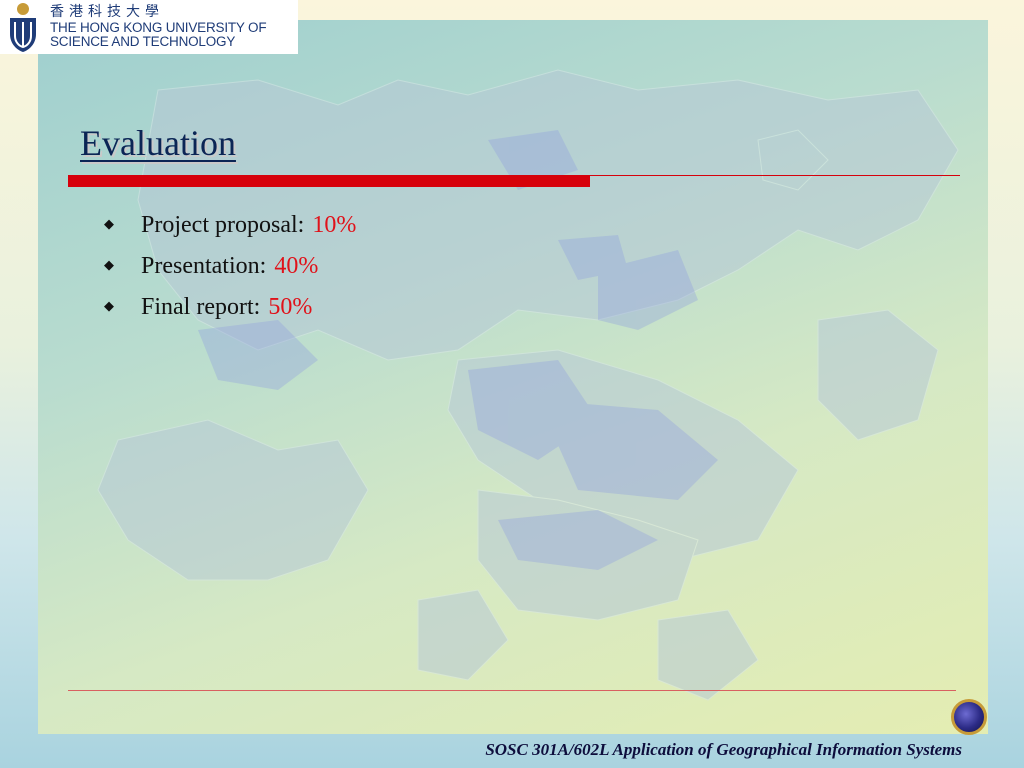 Image resolution: width=1024 pixels, height=768 pixels. Describe the element at coordinates (775, 175) in the screenshot. I see `title-underline-thin` at that location.